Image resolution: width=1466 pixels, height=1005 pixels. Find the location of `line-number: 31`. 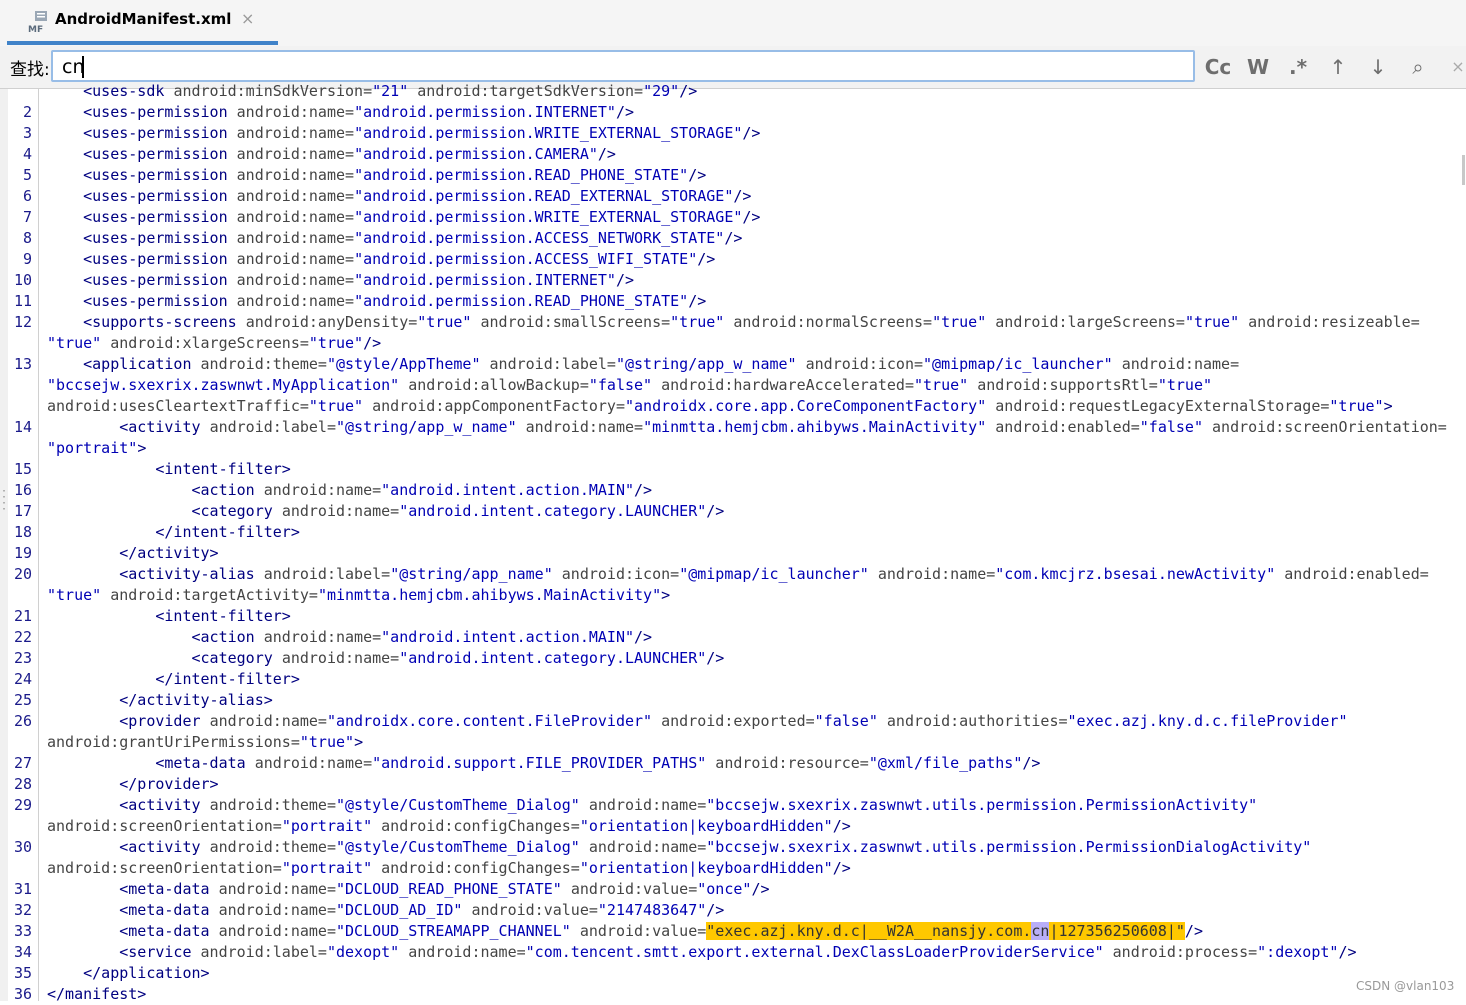

line-number: 31 is located at coordinates (22, 889).